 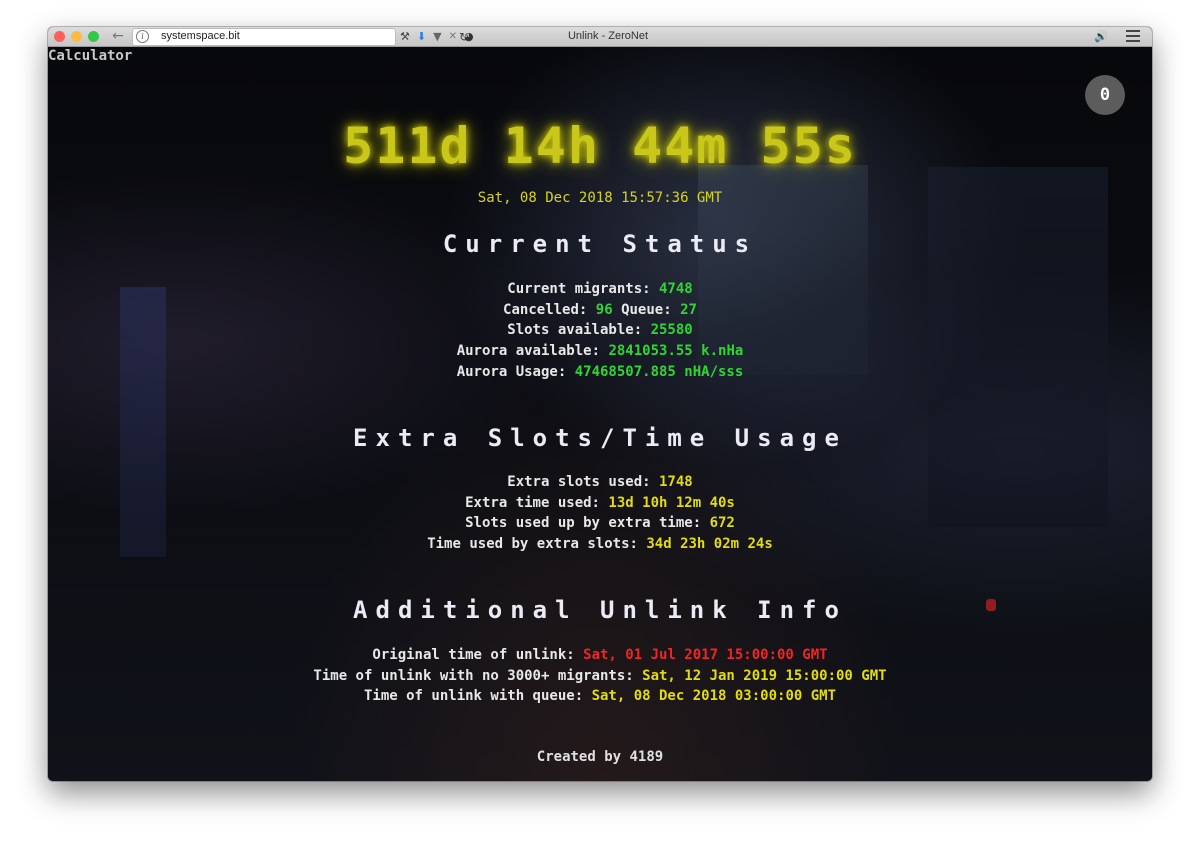 I want to click on slots-by-time-label: Slots used up by extra time:, so click(x=583, y=523).